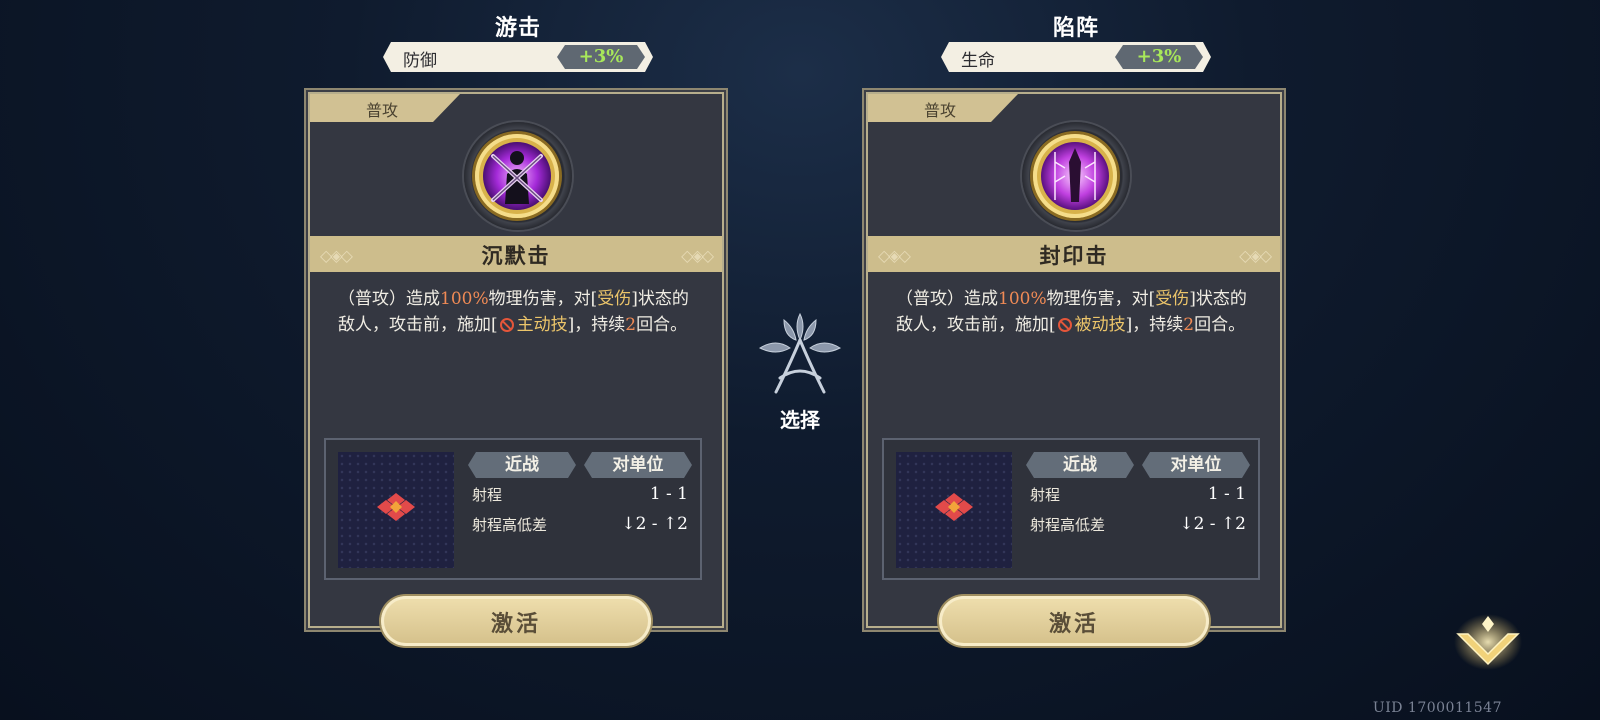 Image resolution: width=1600 pixels, height=720 pixels. What do you see at coordinates (978, 61) in the screenshot?
I see `stat-label: 生命` at bounding box center [978, 61].